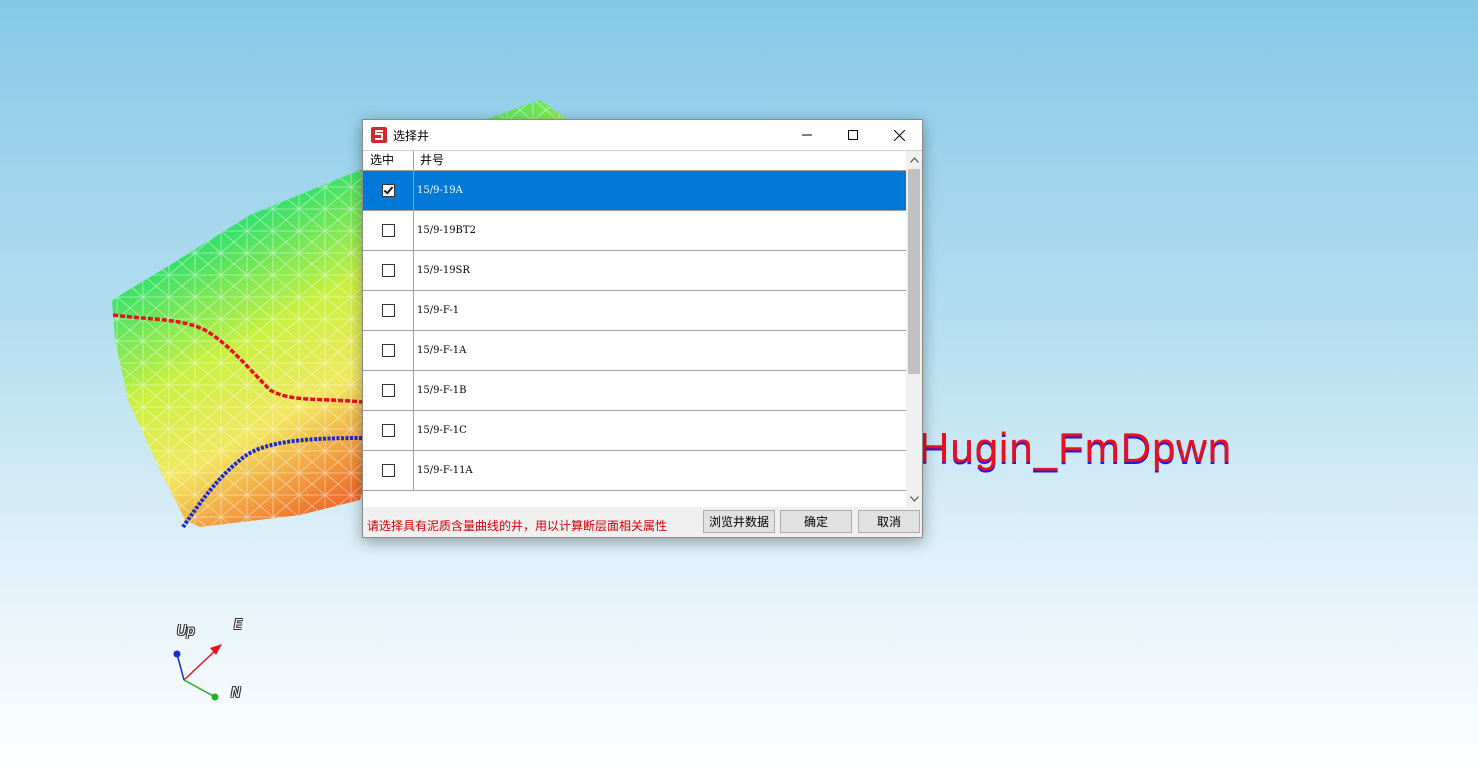 This screenshot has height=778, width=1478. Describe the element at coordinates (660, 270) in the screenshot. I see `well-name-cell: 15/9-19SR` at that location.